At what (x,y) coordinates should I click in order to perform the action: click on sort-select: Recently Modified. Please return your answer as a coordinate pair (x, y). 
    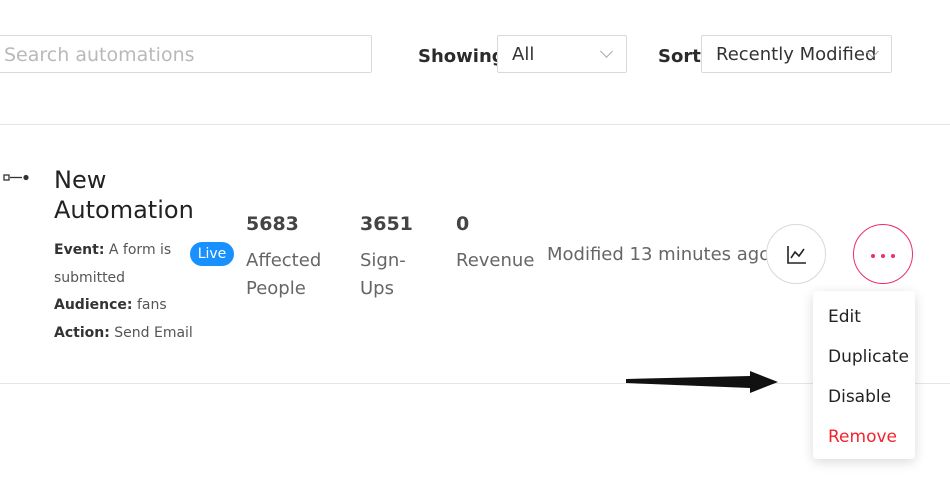
    Looking at the image, I should click on (796, 54).